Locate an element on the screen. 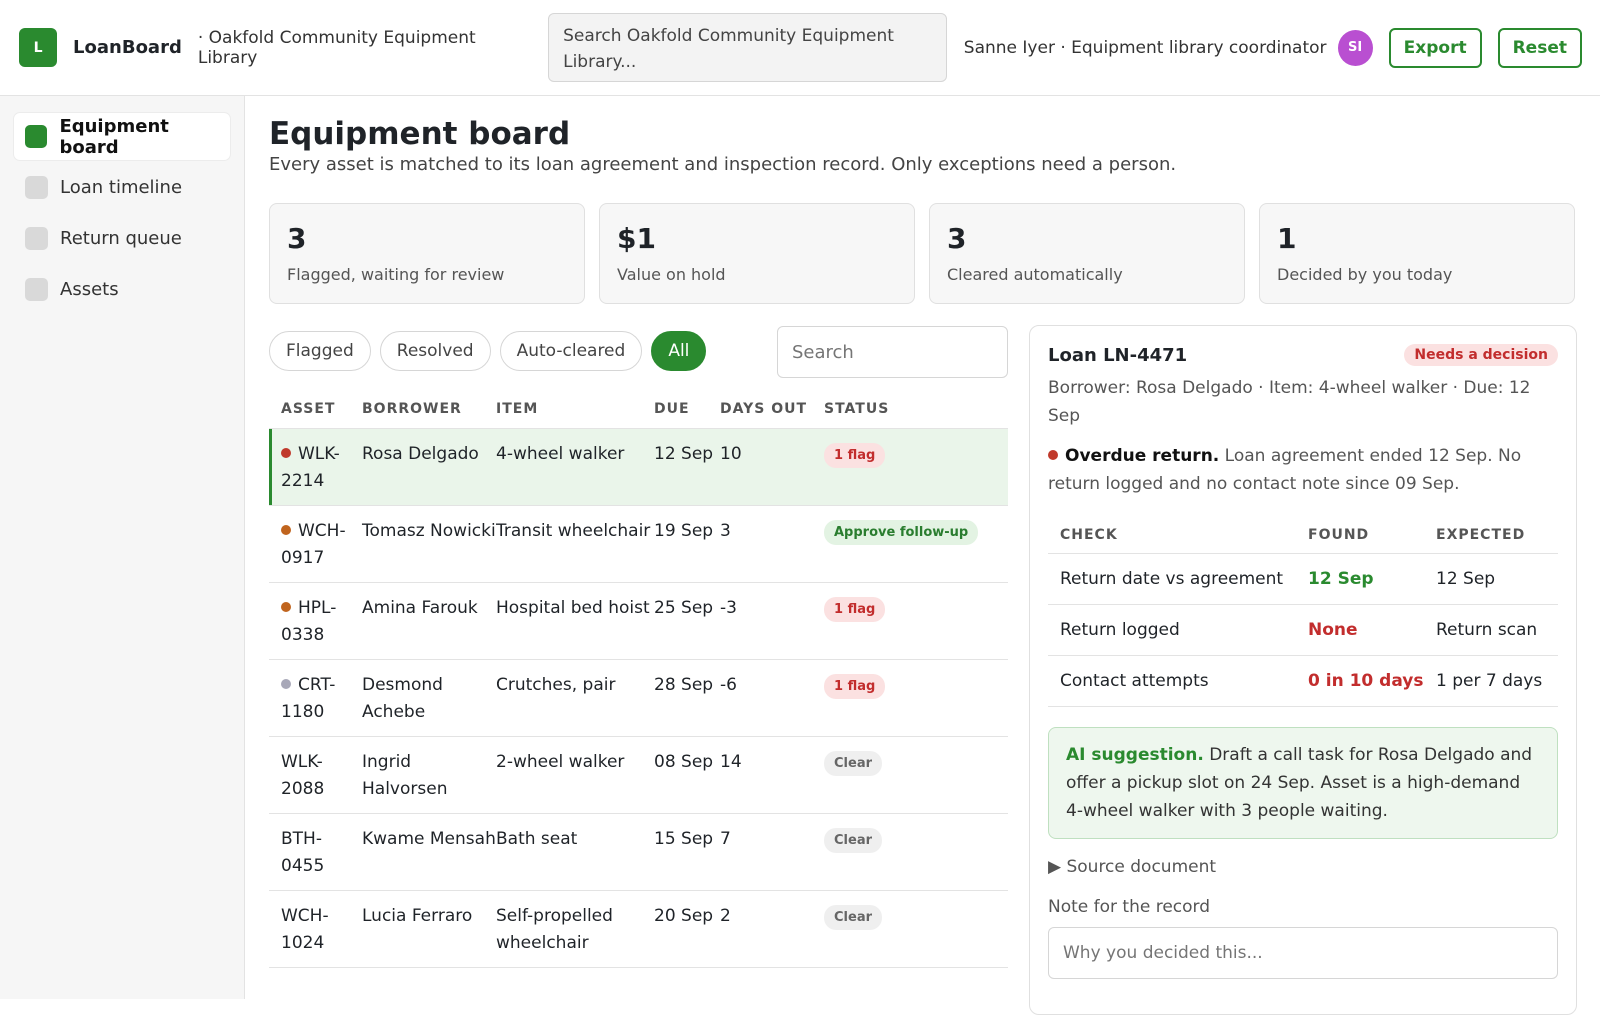  column-header: EXPECTED is located at coordinates (1481, 534).